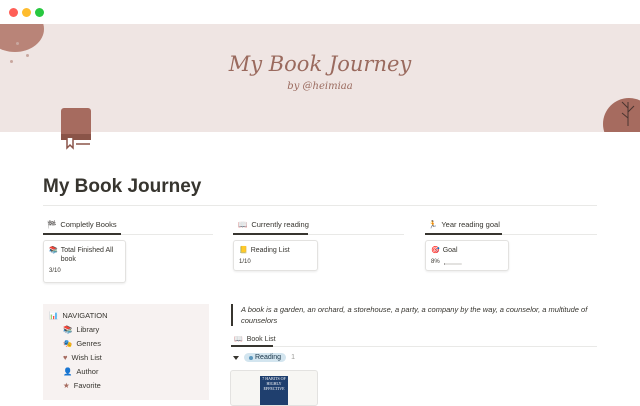 The height and width of the screenshot is (406, 640). I want to click on goal-progress-bar, so click(453, 264).